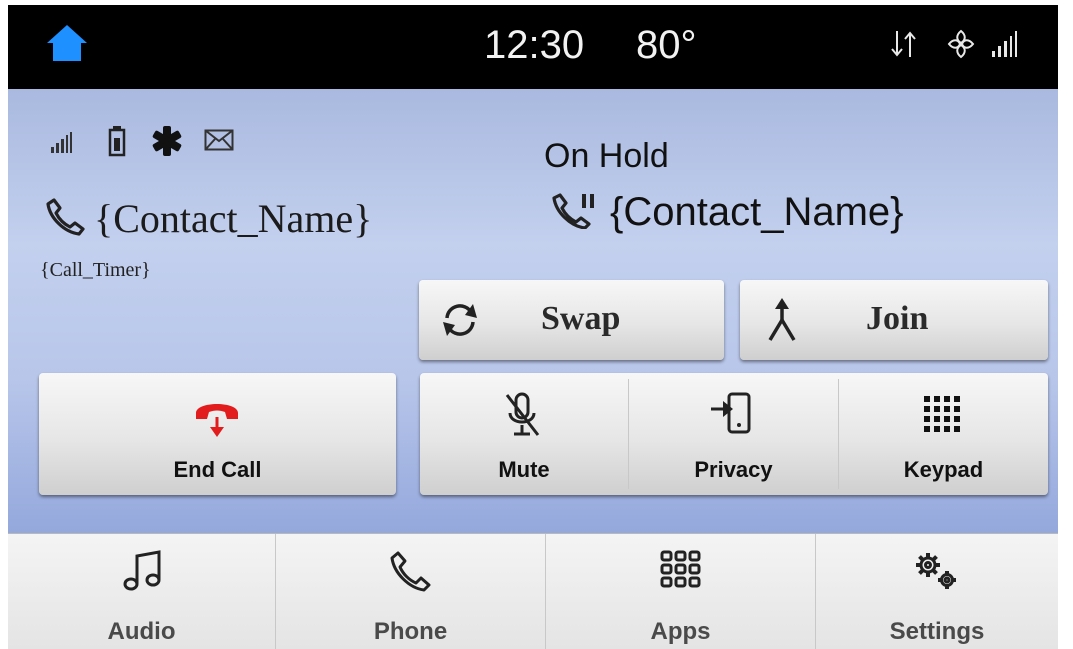  What do you see at coordinates (524, 469) in the screenshot?
I see `mute-label: Mute` at bounding box center [524, 469].